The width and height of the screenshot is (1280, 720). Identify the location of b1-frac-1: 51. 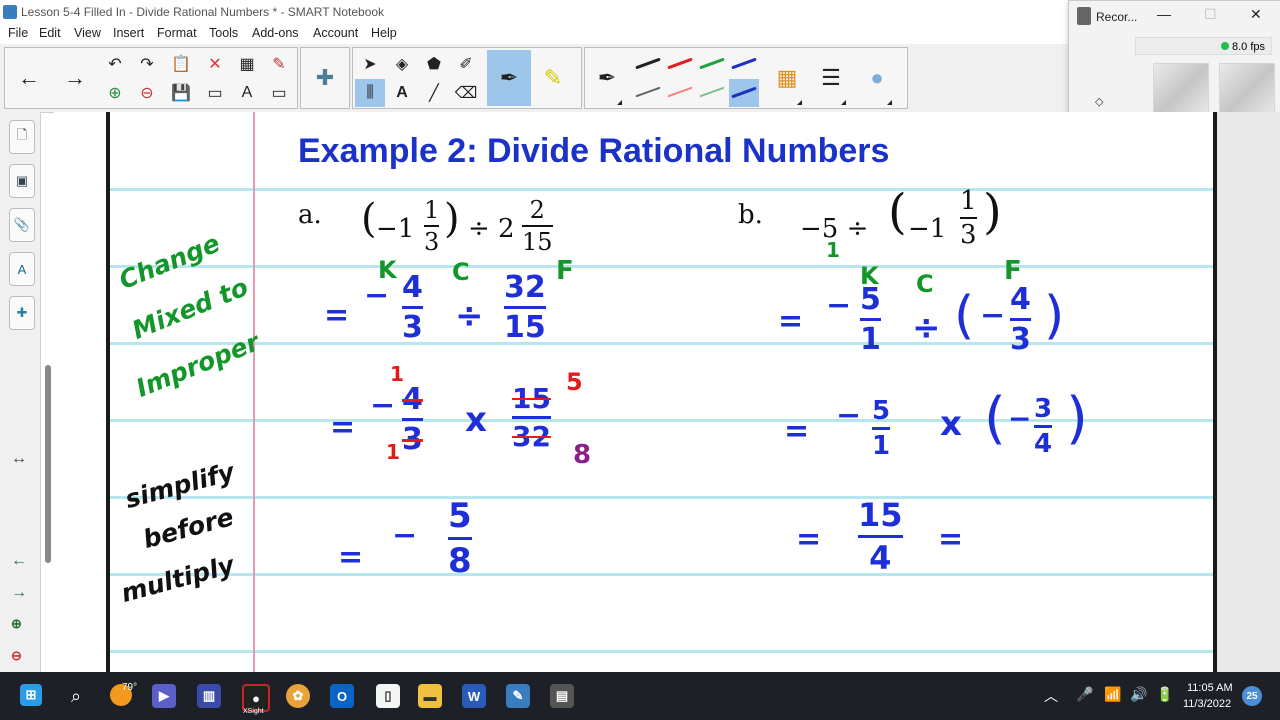
(870, 319).